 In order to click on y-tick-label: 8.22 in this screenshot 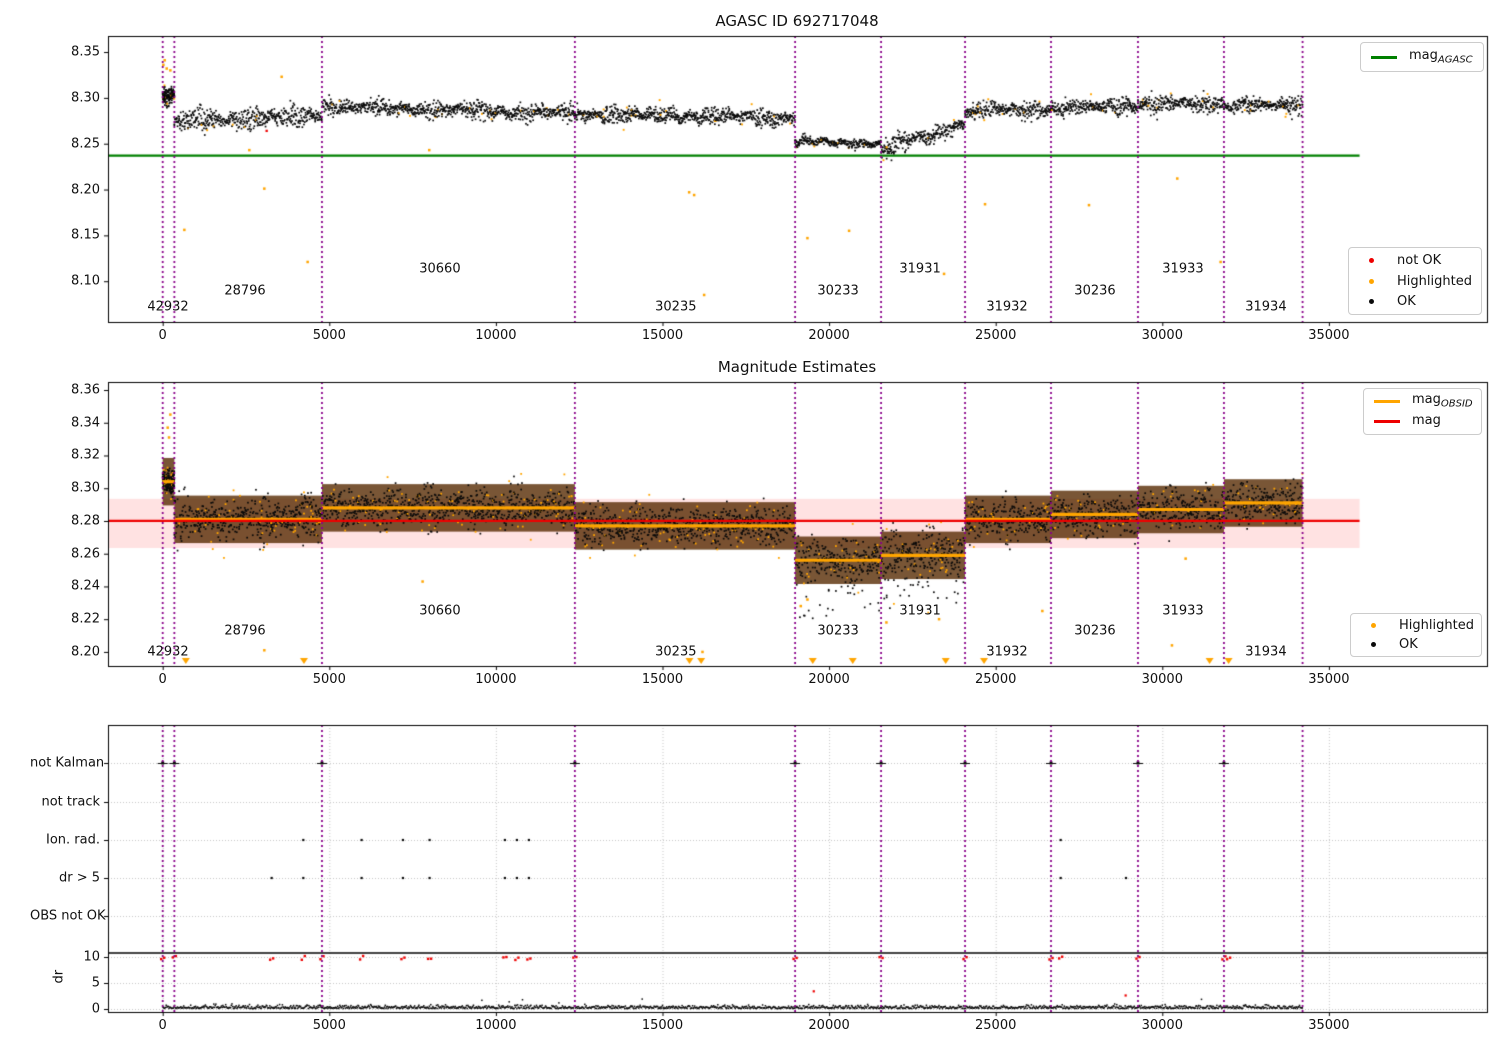, I will do `click(85, 619)`.